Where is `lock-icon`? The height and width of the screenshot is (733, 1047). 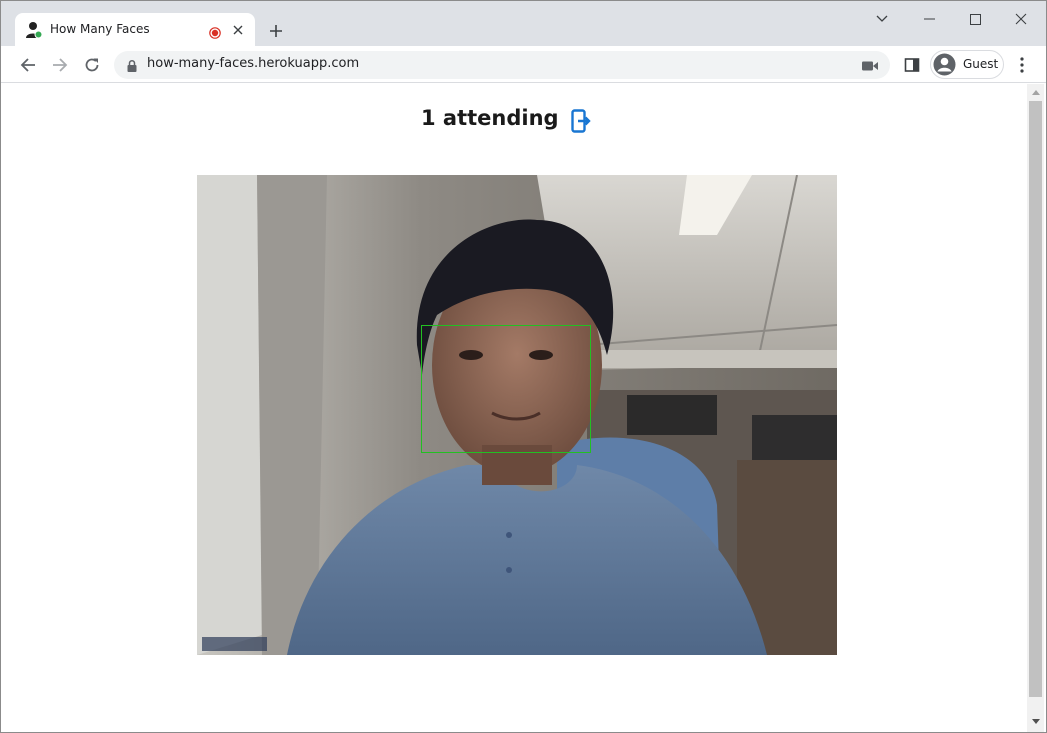 lock-icon is located at coordinates (132, 65).